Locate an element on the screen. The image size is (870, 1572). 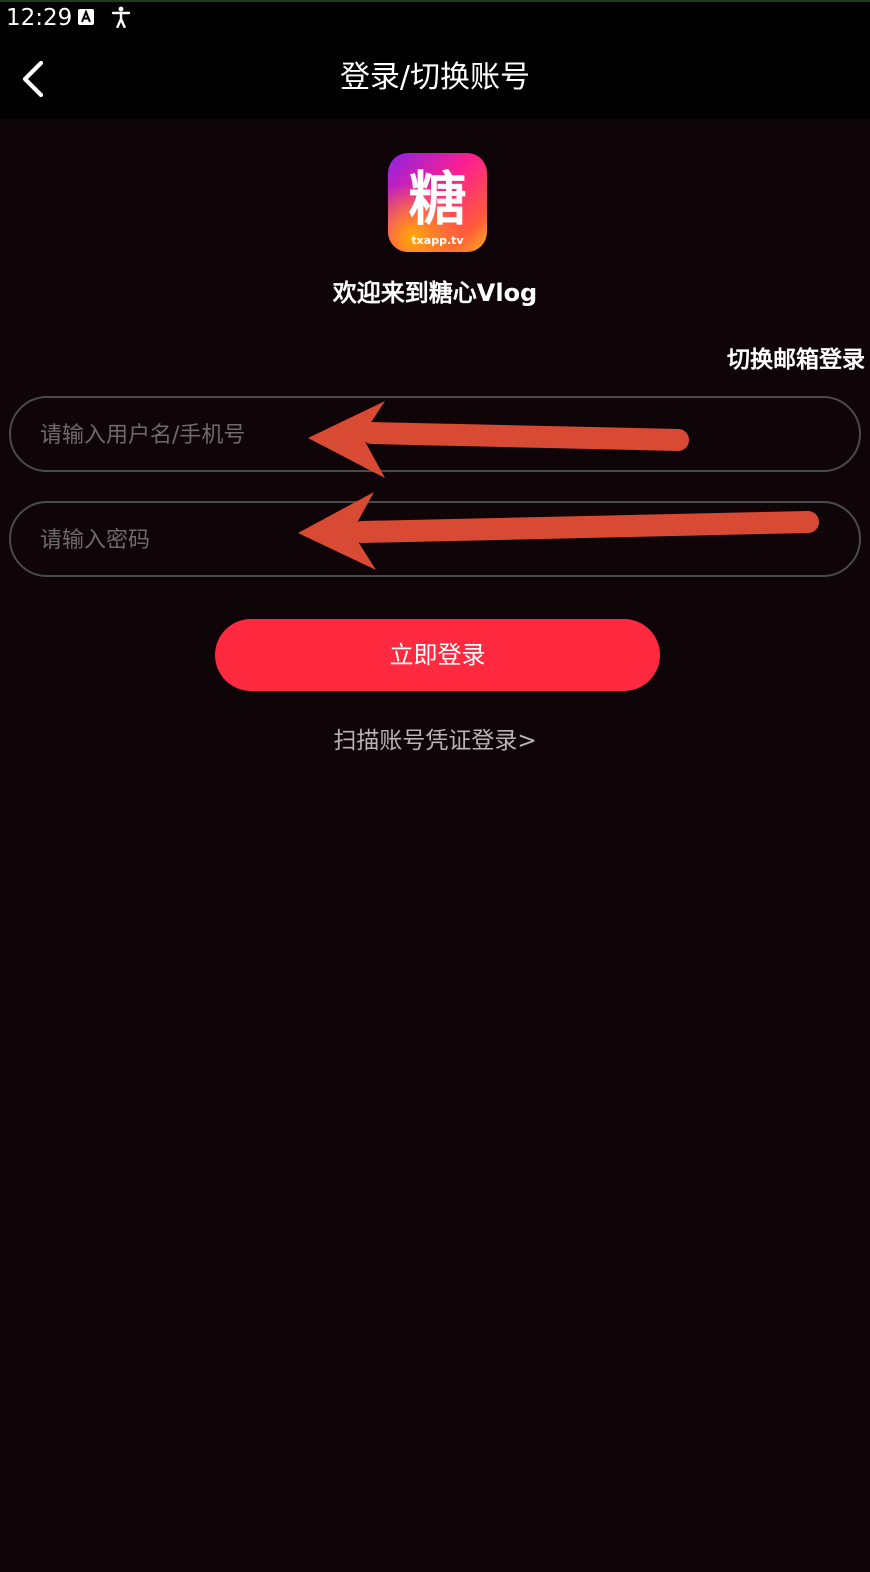
logo-image: 糖 txapp.tv is located at coordinates (437, 202).